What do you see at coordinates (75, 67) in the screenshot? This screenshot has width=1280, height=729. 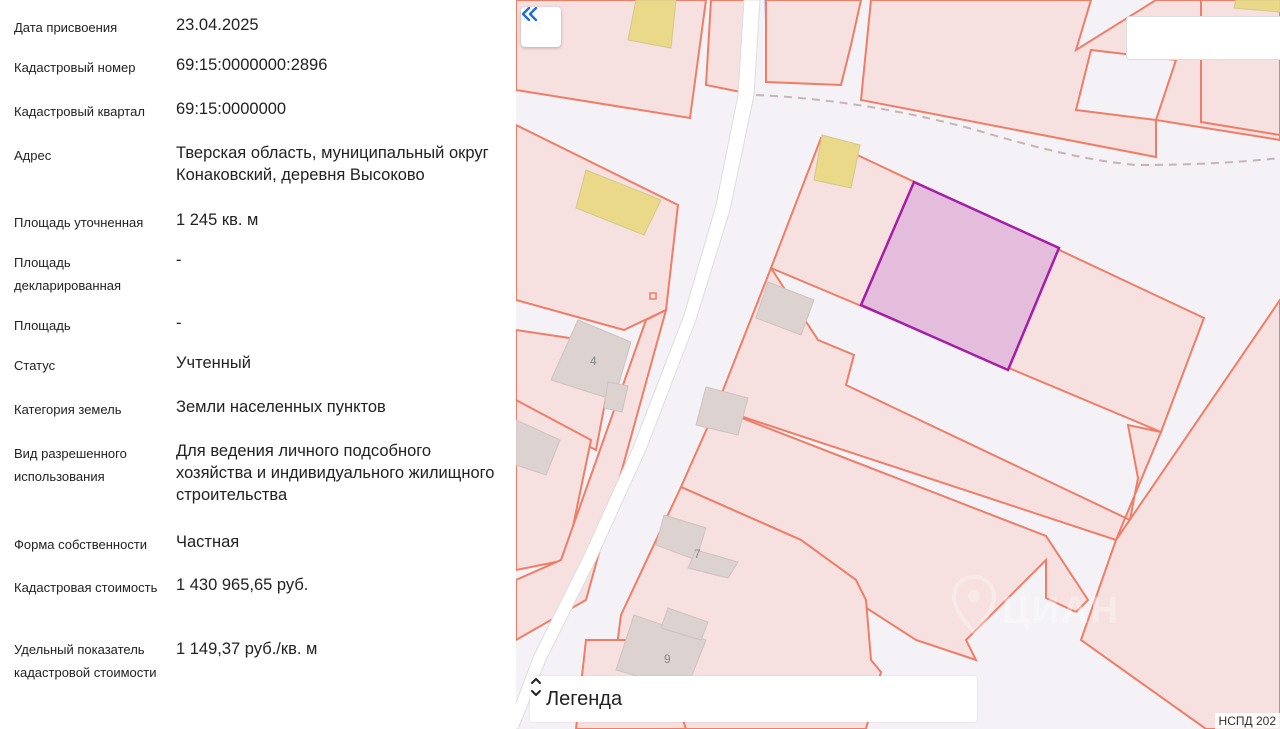 I see `info-label: Кадастровый номер` at bounding box center [75, 67].